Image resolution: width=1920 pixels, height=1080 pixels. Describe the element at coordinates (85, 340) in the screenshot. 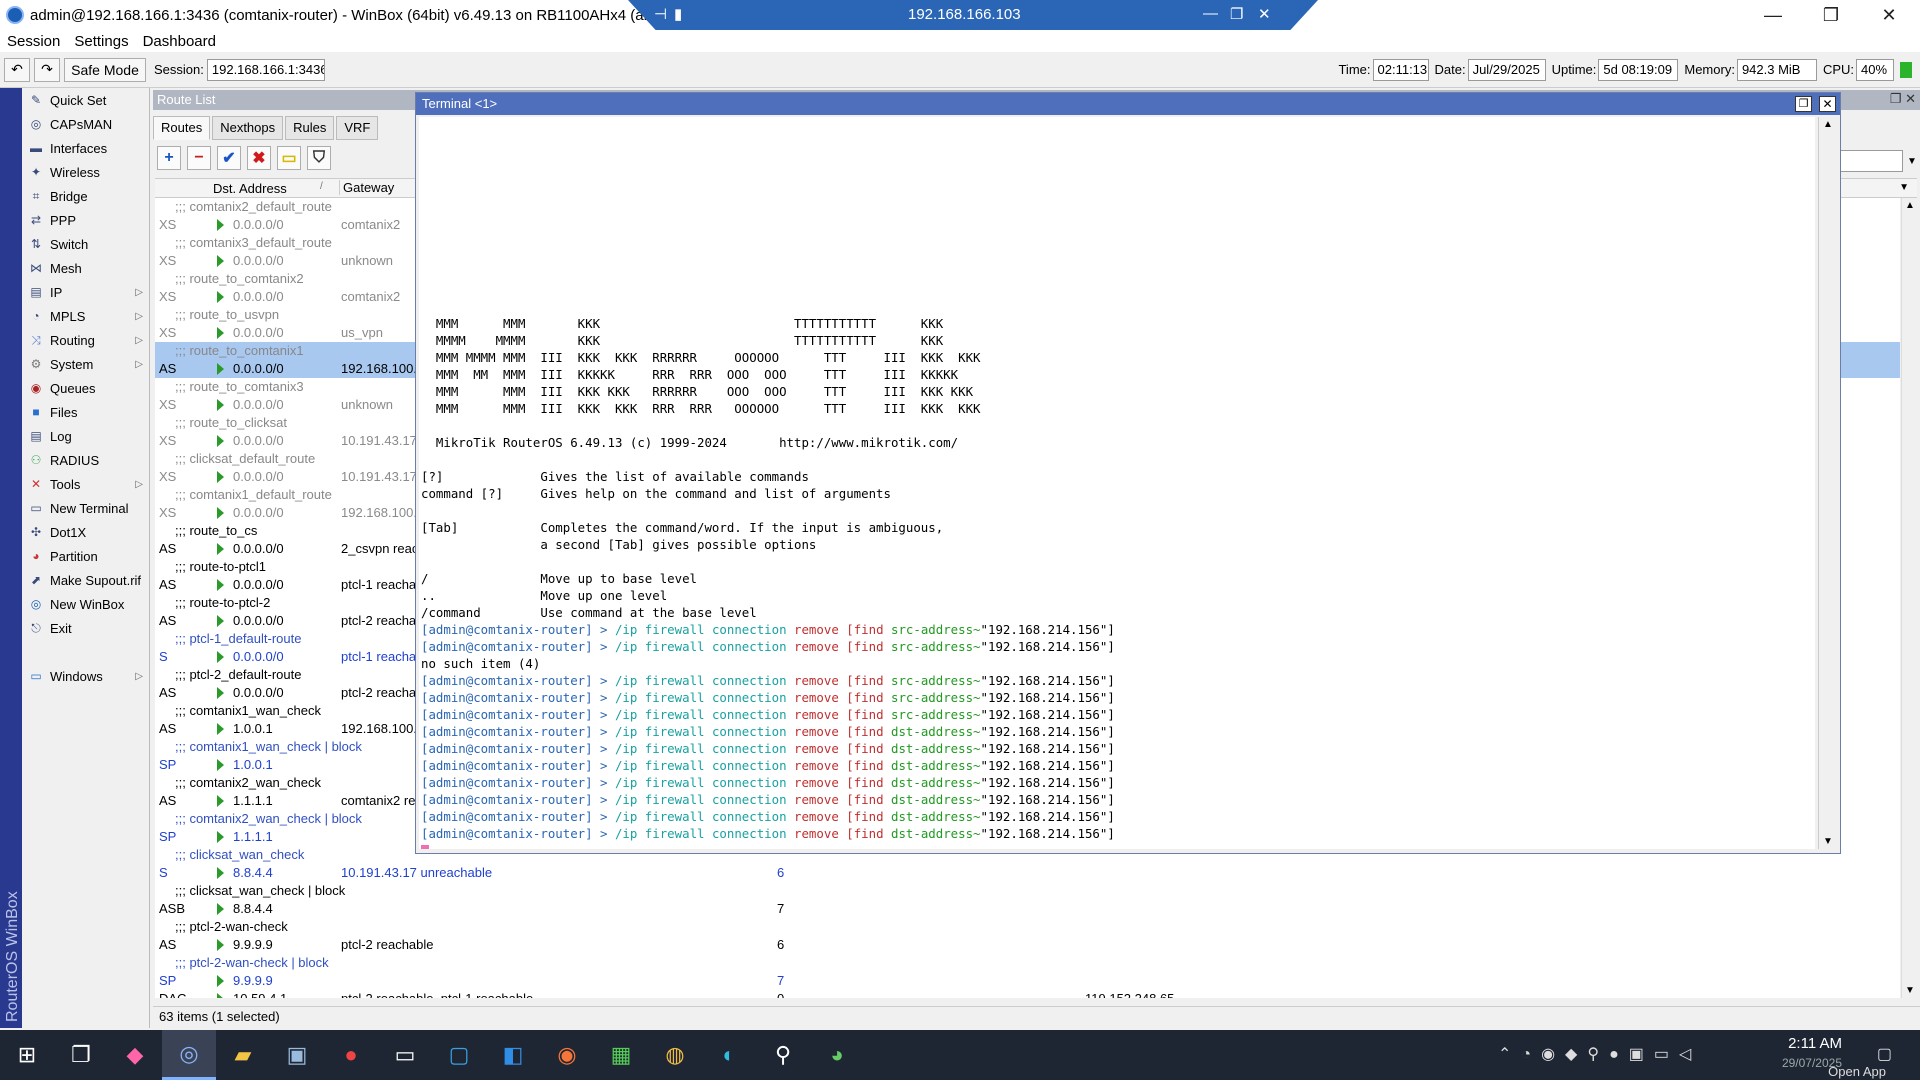

I see `sidebar-item-routing: ⤨ Routing ▷` at that location.